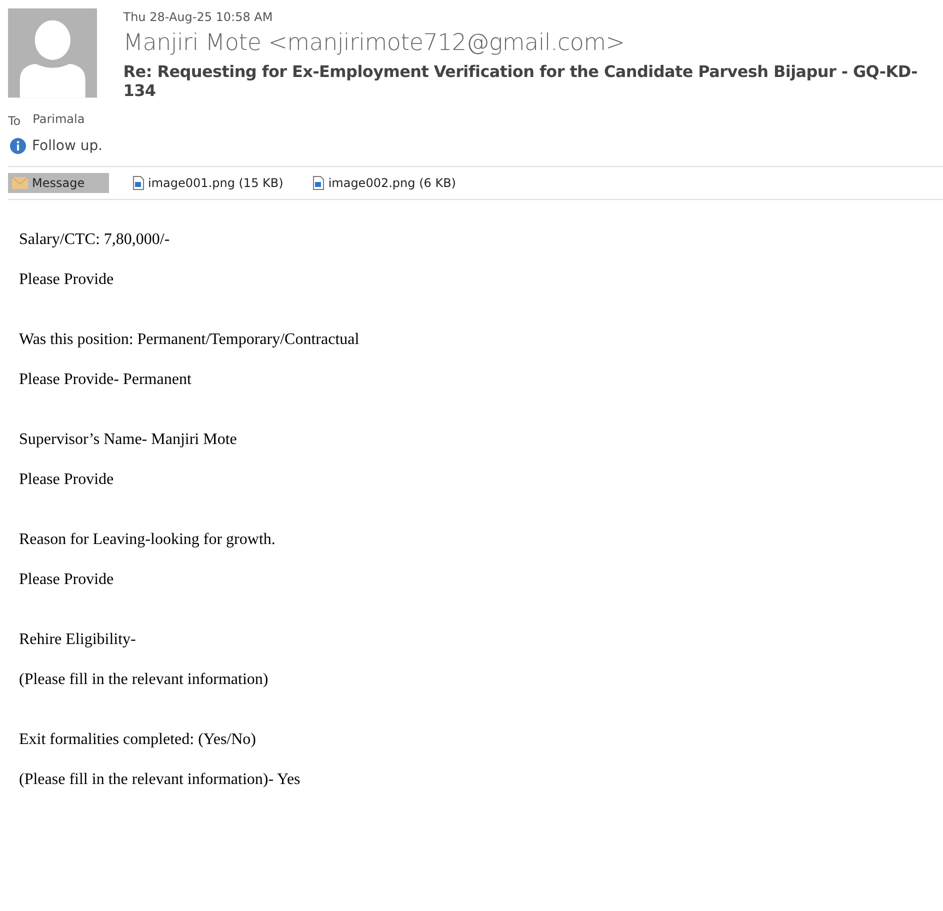 Image resolution: width=943 pixels, height=911 pixels. I want to click on body-line: Exit formalities completed: (Yes/No), so click(138, 740).